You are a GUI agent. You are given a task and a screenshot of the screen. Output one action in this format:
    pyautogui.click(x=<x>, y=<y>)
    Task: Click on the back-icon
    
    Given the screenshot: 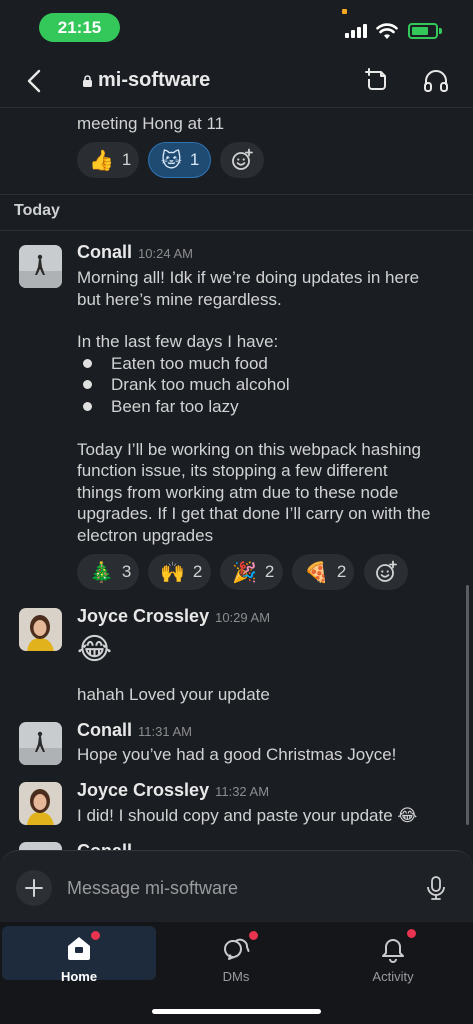 What is the action you would take?
    pyautogui.click(x=35, y=81)
    